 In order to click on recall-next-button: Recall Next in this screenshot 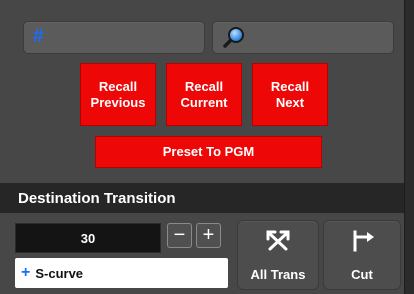, I will do `click(290, 94)`.